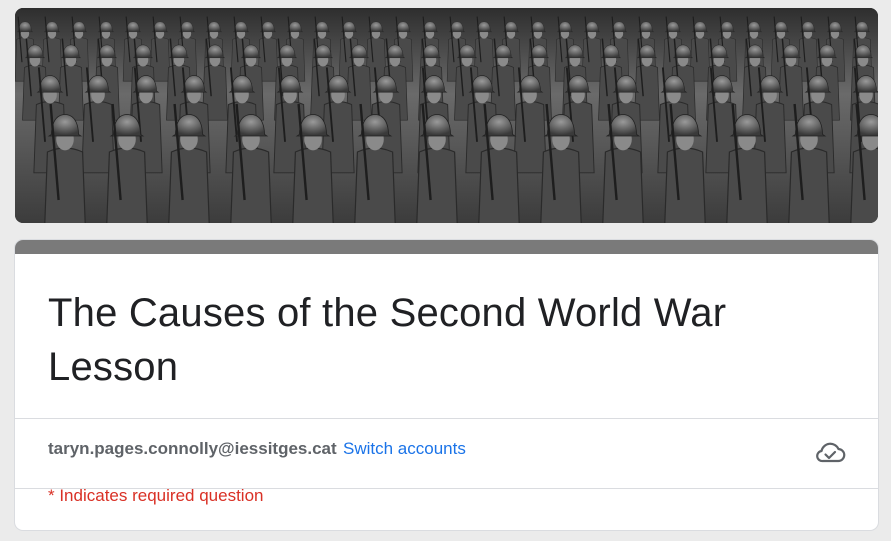 The width and height of the screenshot is (891, 541). What do you see at coordinates (192, 448) in the screenshot?
I see `account-email: taryn.pages.connolly@iessitges.cat` at bounding box center [192, 448].